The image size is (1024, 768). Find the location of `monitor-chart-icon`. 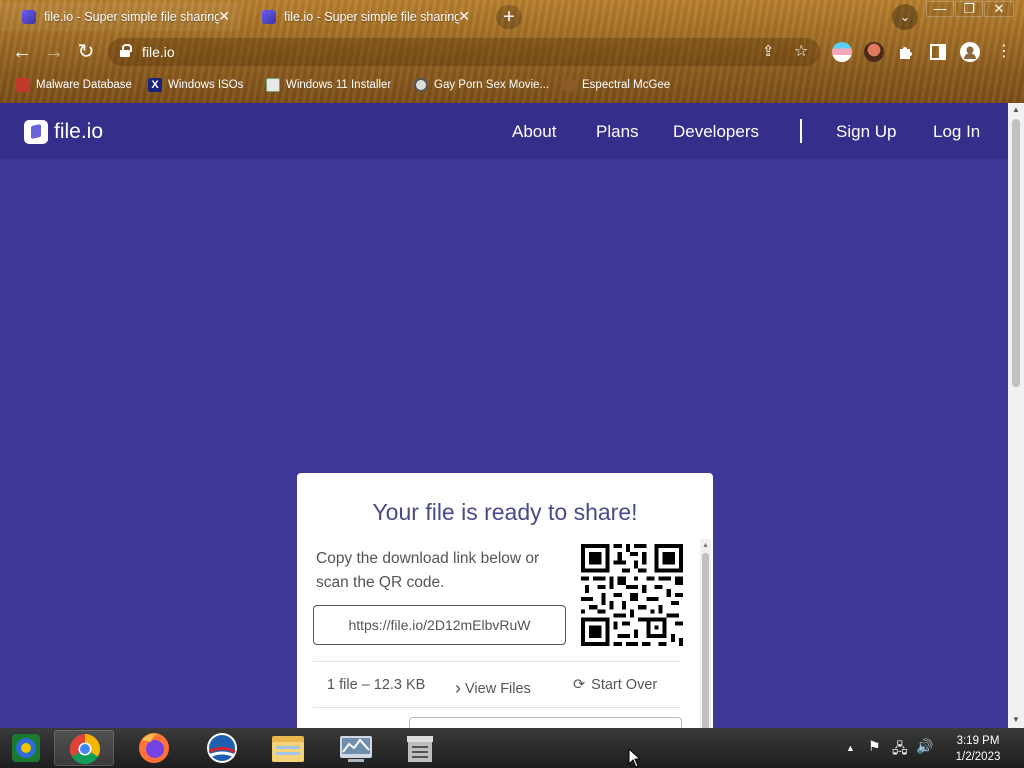

monitor-chart-icon is located at coordinates (356, 749).